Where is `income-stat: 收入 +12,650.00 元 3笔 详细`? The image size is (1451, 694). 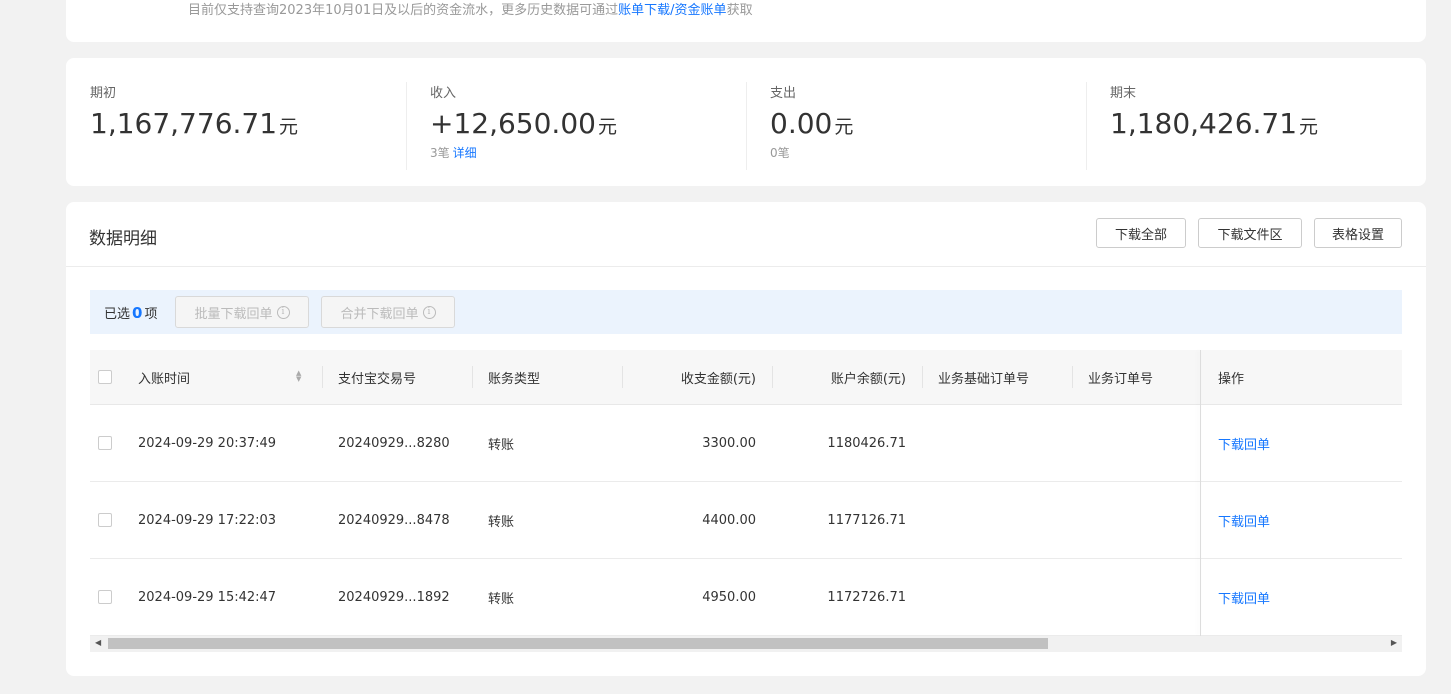 income-stat: 收入 +12,650.00 元 3笔 详细 is located at coordinates (523, 121).